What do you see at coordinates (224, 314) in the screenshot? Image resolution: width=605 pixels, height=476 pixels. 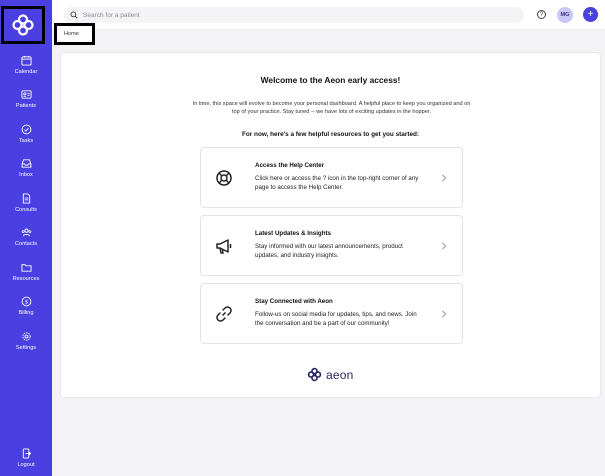 I see `link-icon` at bounding box center [224, 314].